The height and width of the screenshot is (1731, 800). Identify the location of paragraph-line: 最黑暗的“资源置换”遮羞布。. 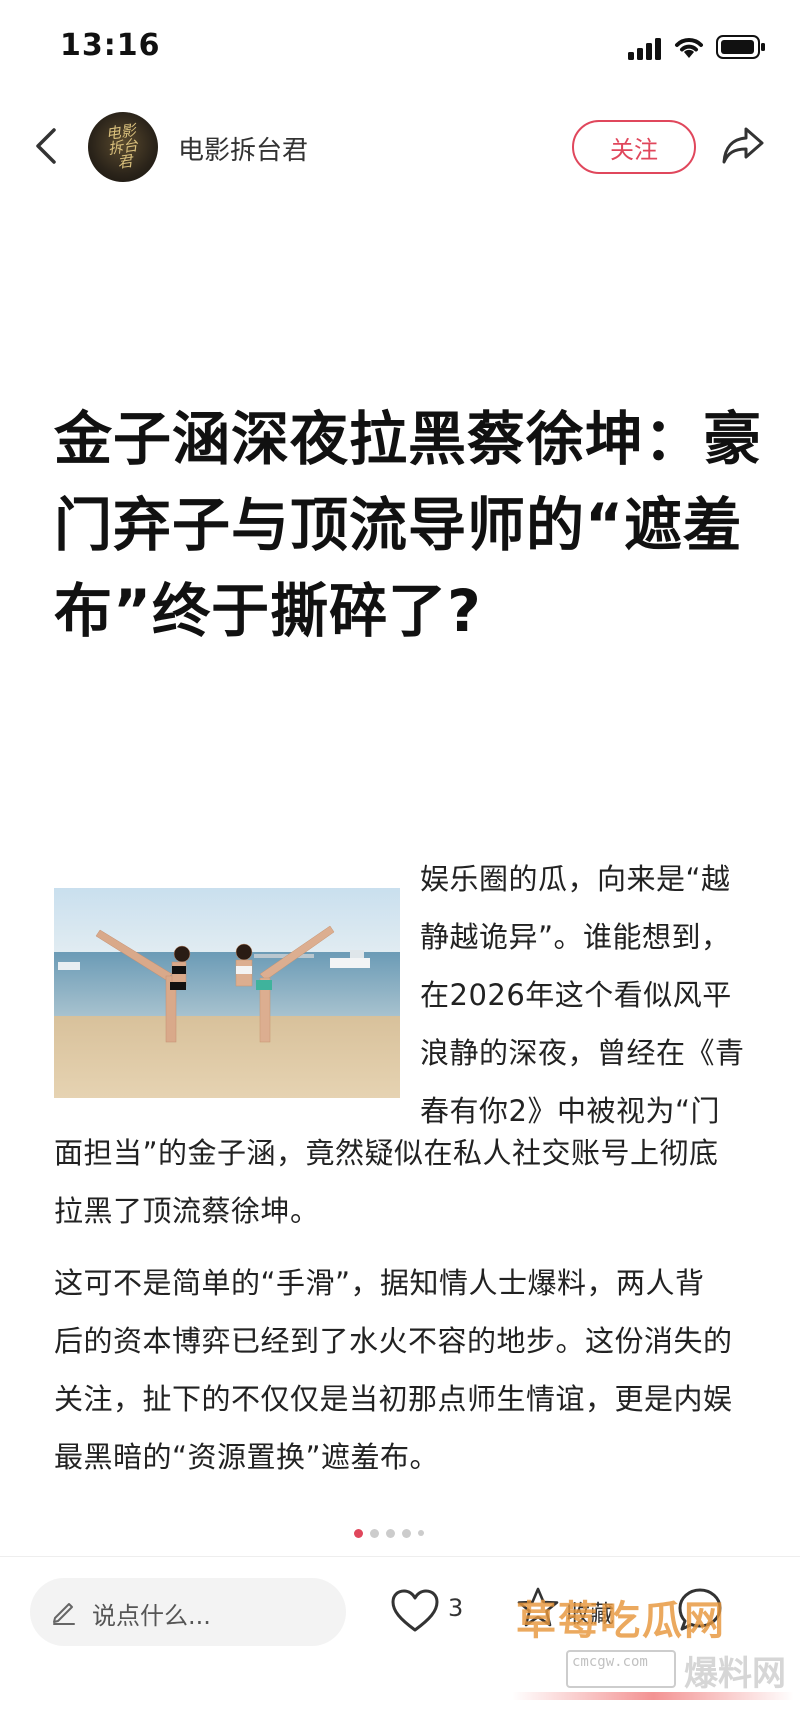
(247, 1457).